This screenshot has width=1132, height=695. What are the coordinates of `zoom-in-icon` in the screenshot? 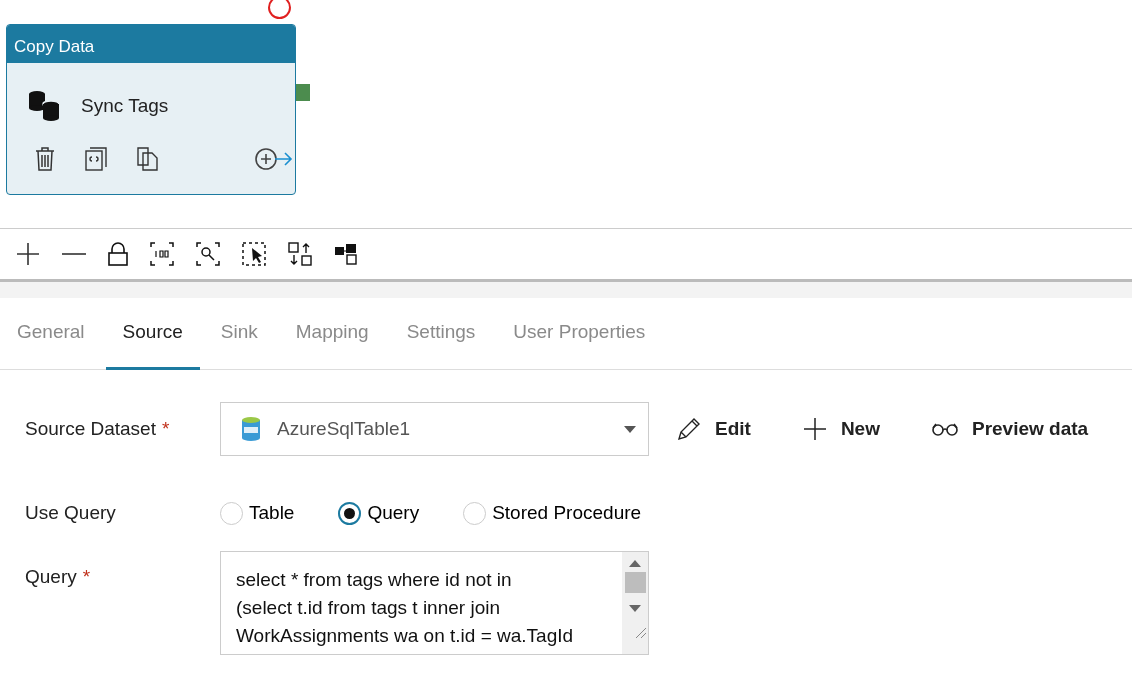 It's located at (28, 254).